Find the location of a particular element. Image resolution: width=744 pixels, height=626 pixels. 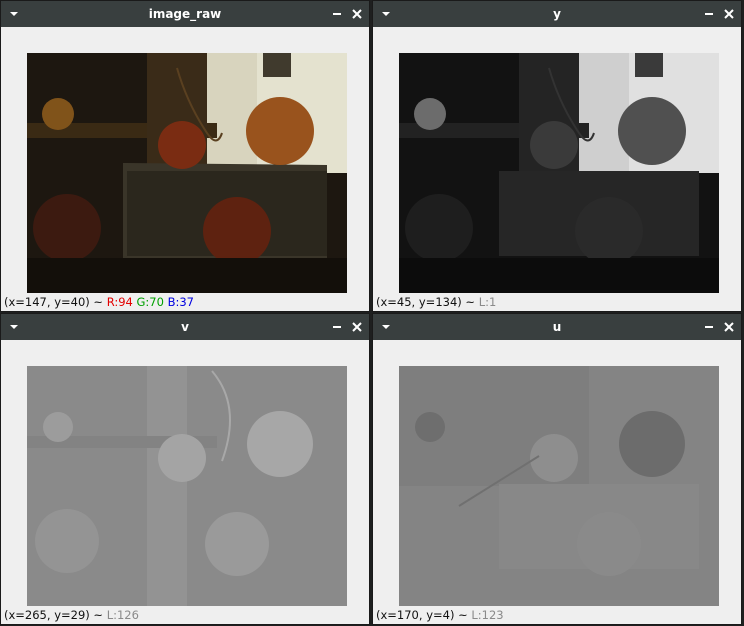

red-value: R:94 is located at coordinates (119, 302).